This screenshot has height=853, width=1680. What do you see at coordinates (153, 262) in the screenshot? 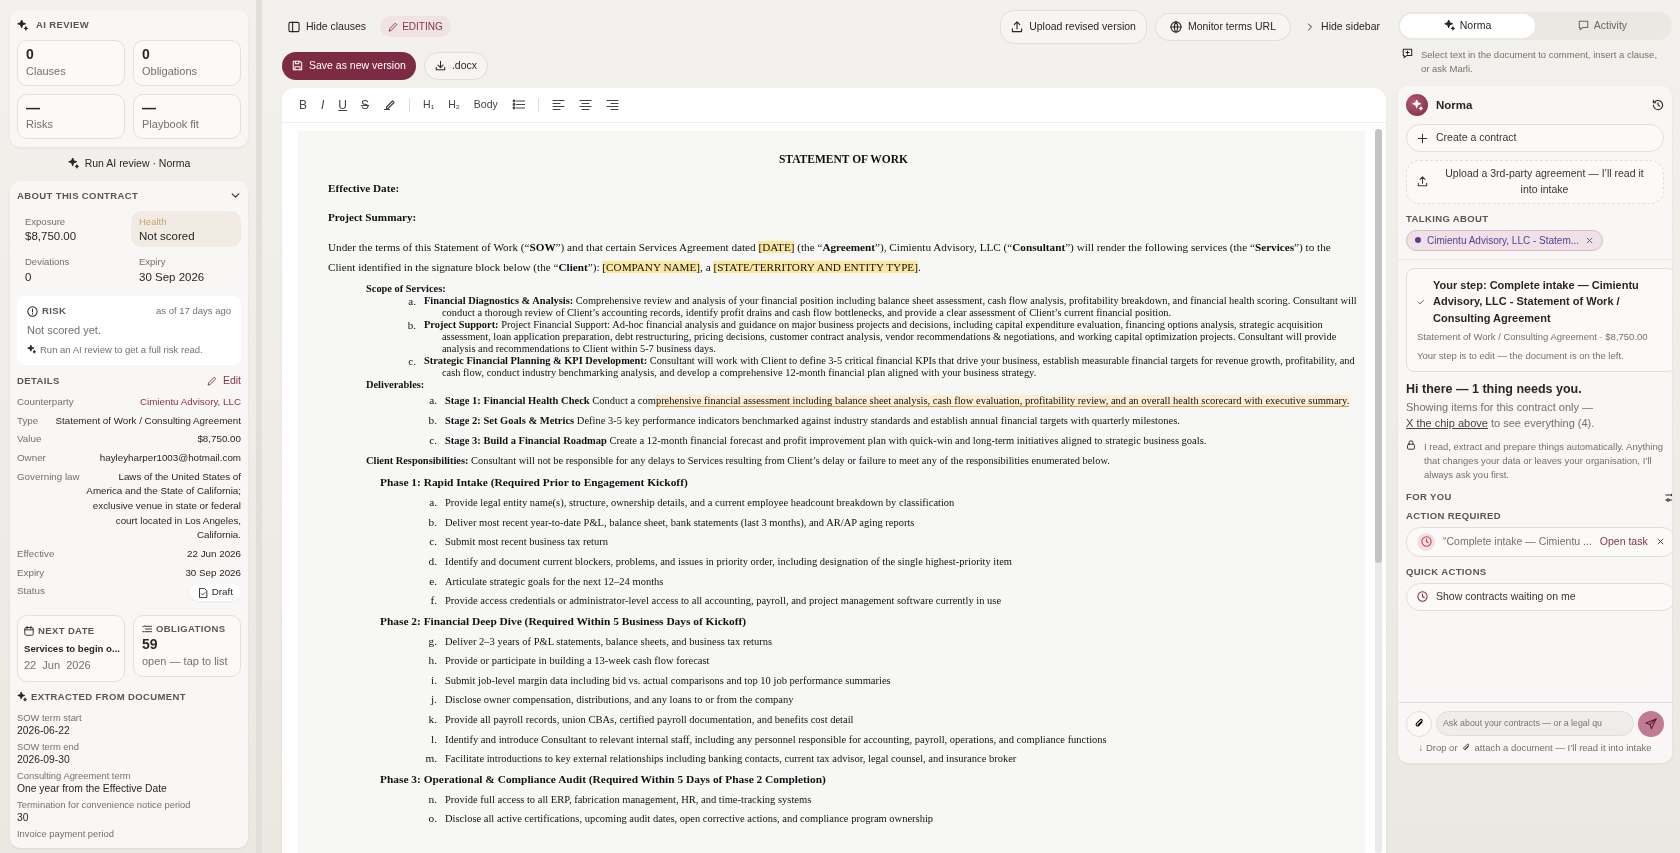
I see `metric-label: Expiry` at bounding box center [153, 262].